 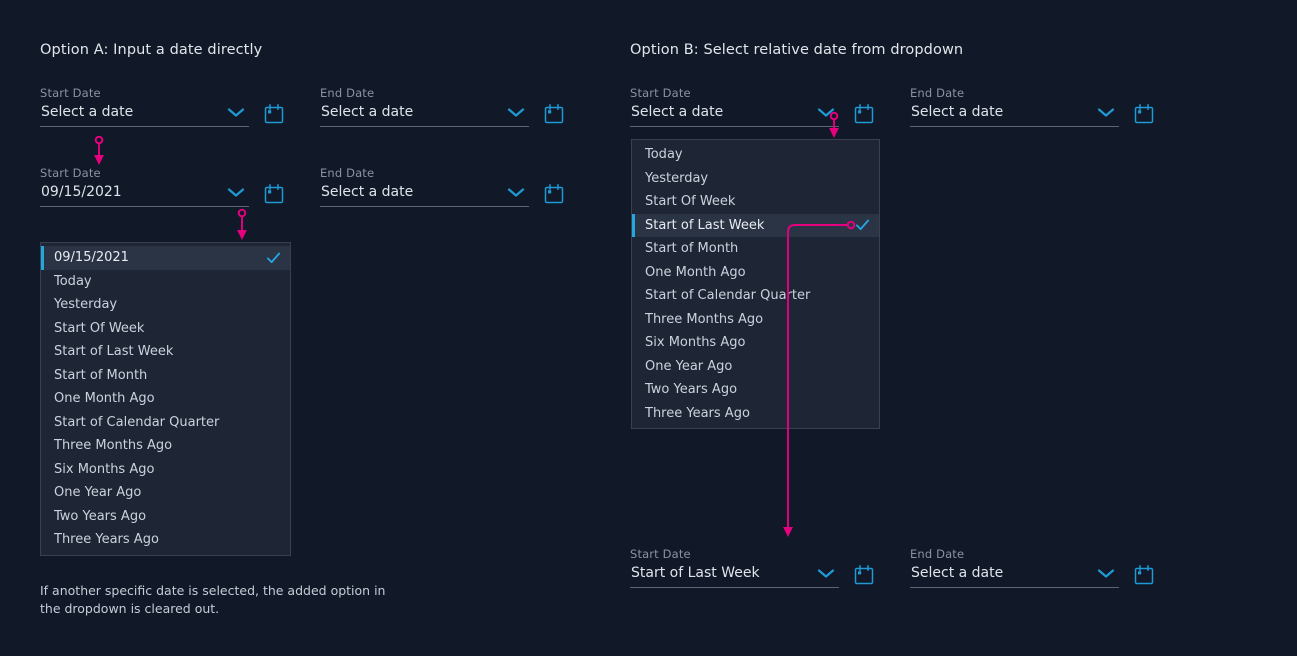 What do you see at coordinates (91, 258) in the screenshot?
I see `option-label: 09/15/2021` at bounding box center [91, 258].